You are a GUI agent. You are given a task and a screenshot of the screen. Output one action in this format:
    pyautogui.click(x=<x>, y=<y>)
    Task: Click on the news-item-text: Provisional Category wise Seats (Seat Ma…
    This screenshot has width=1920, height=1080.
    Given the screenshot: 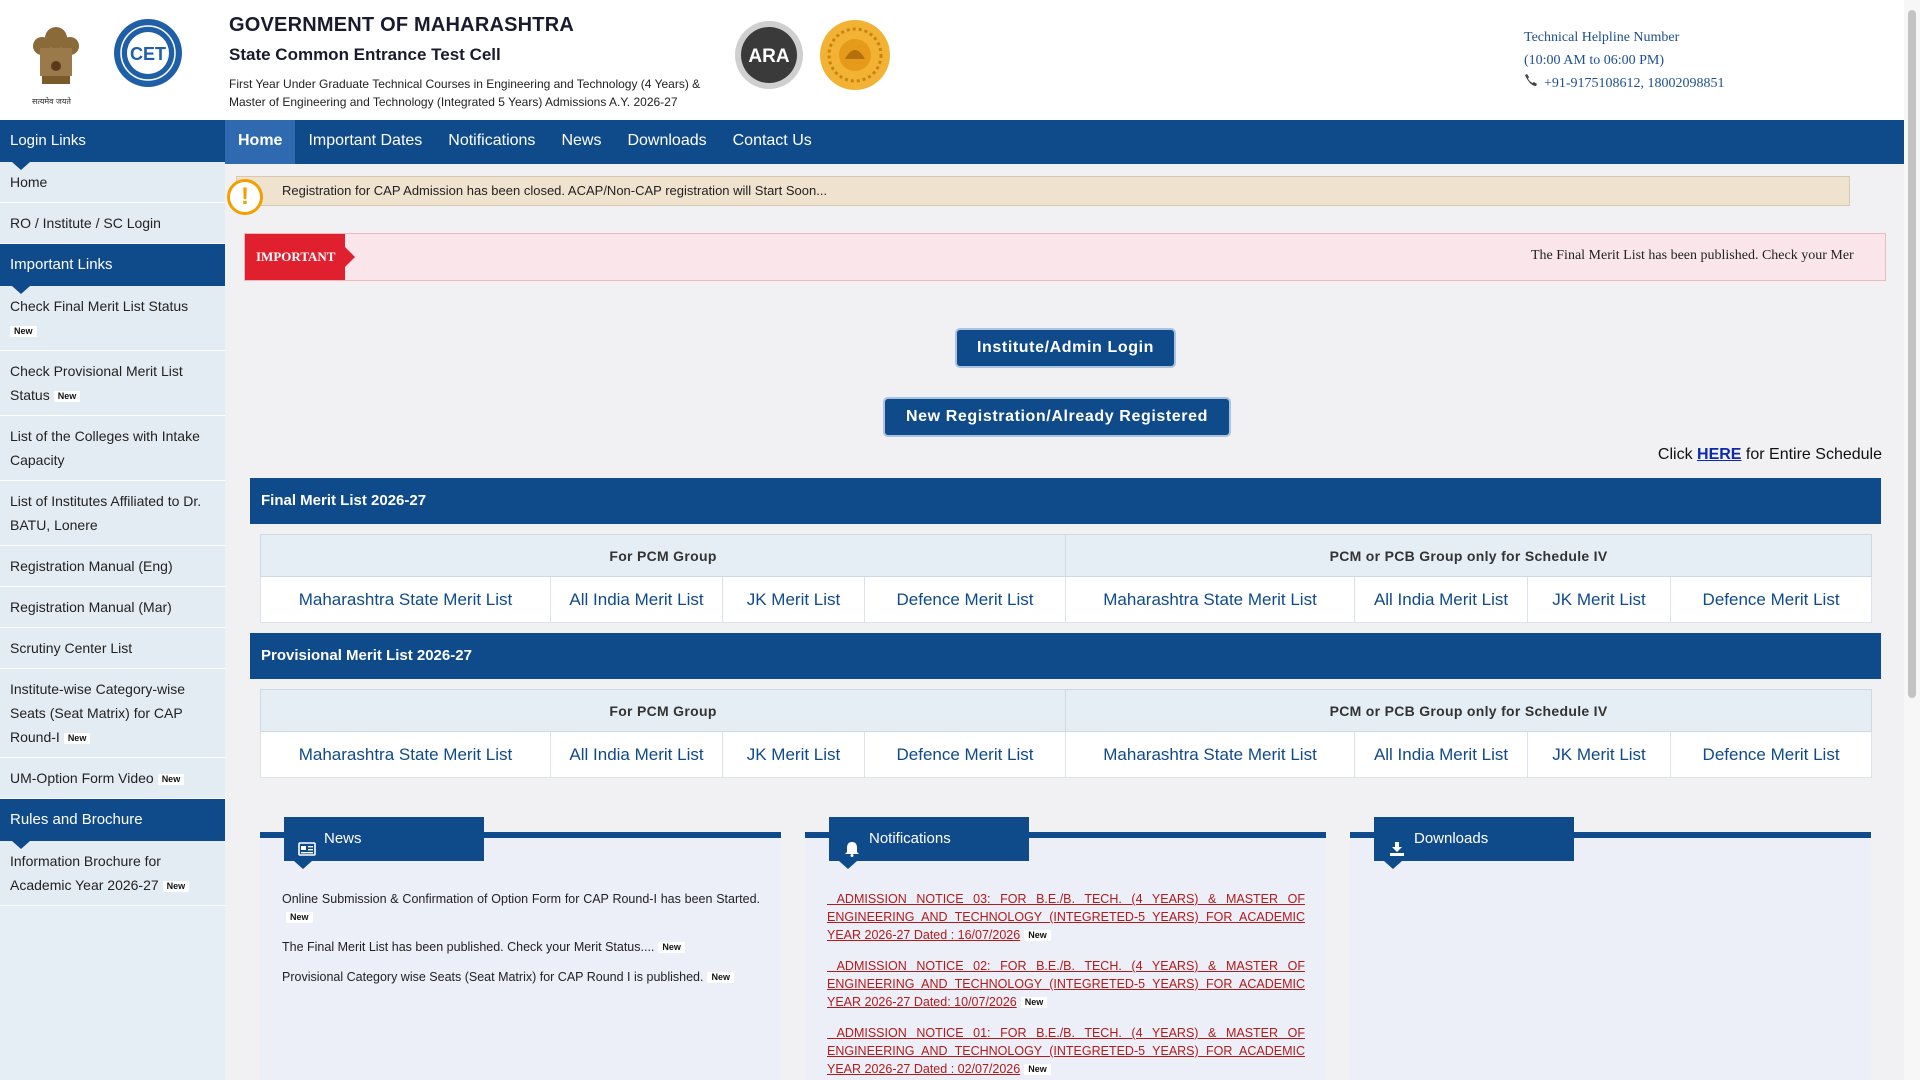 What is the action you would take?
    pyautogui.click(x=493, y=977)
    